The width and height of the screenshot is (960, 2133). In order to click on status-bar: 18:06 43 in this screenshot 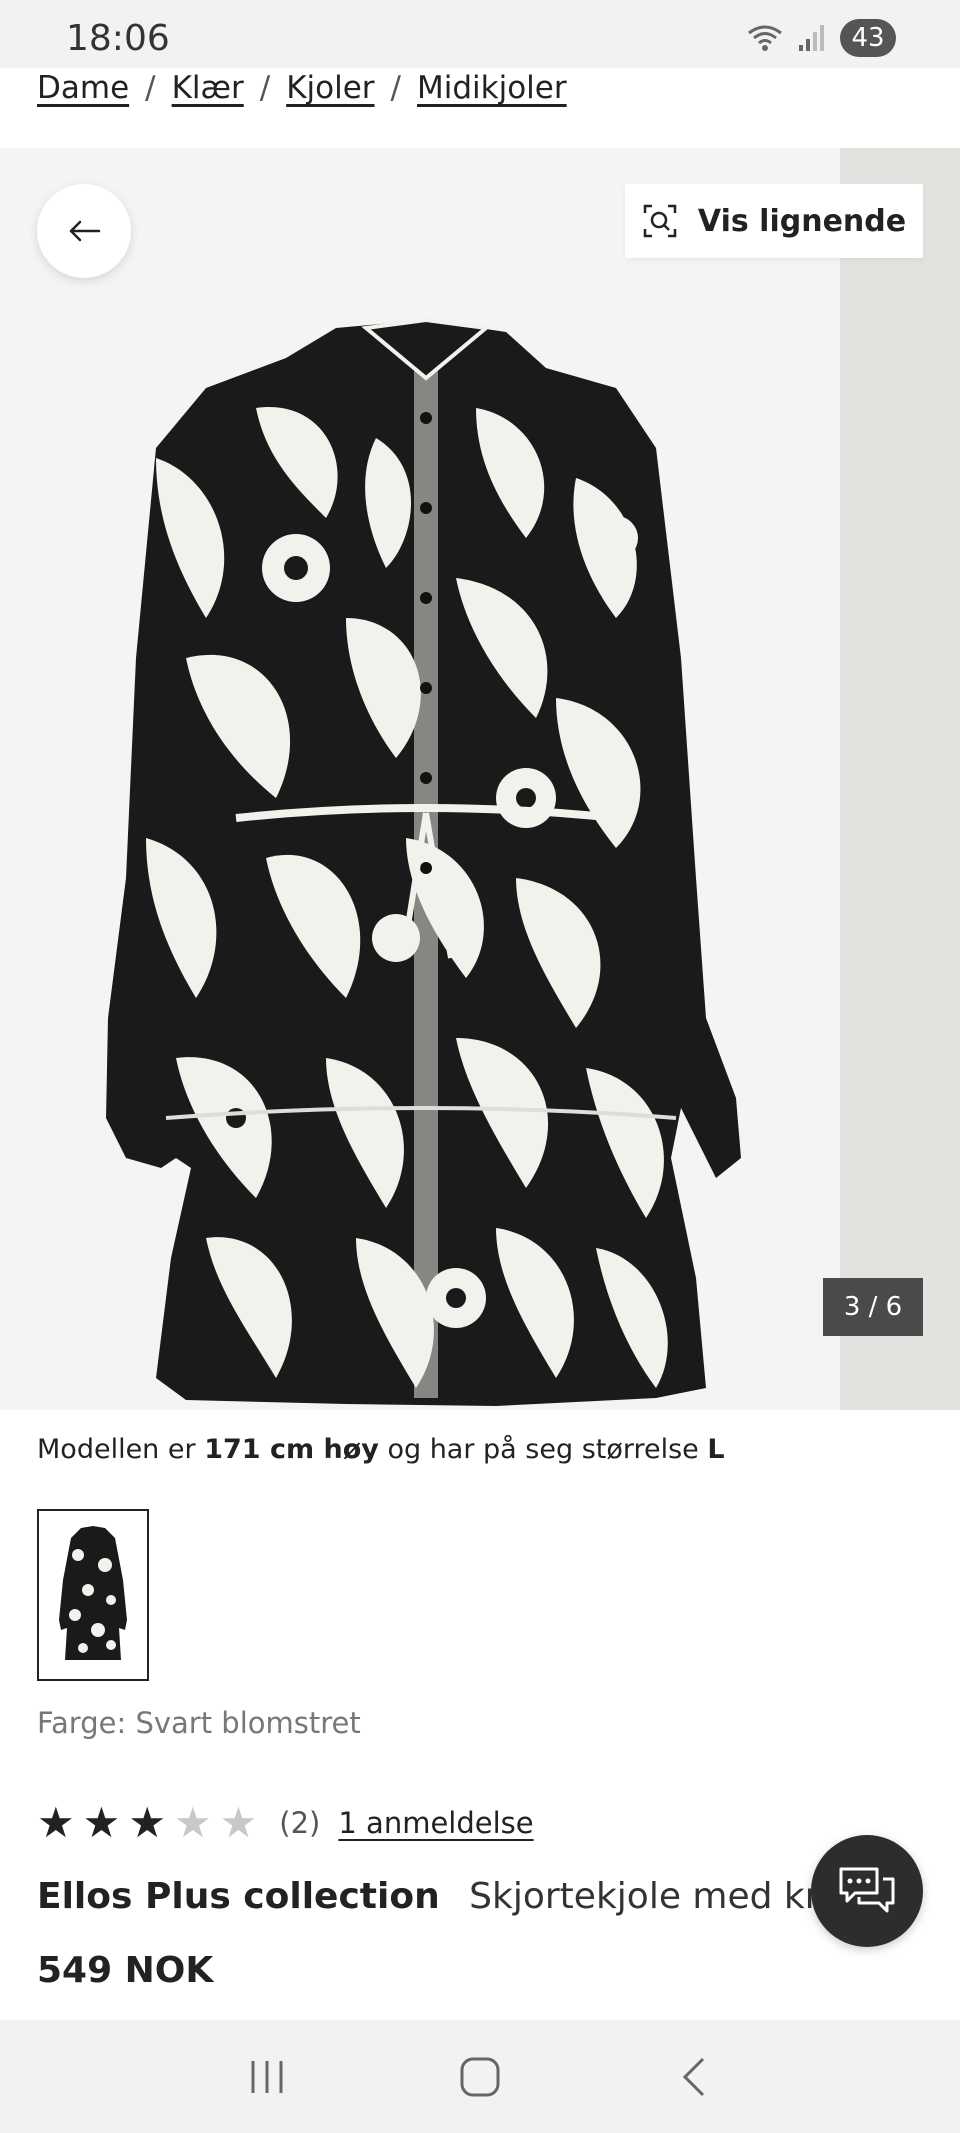, I will do `click(480, 34)`.